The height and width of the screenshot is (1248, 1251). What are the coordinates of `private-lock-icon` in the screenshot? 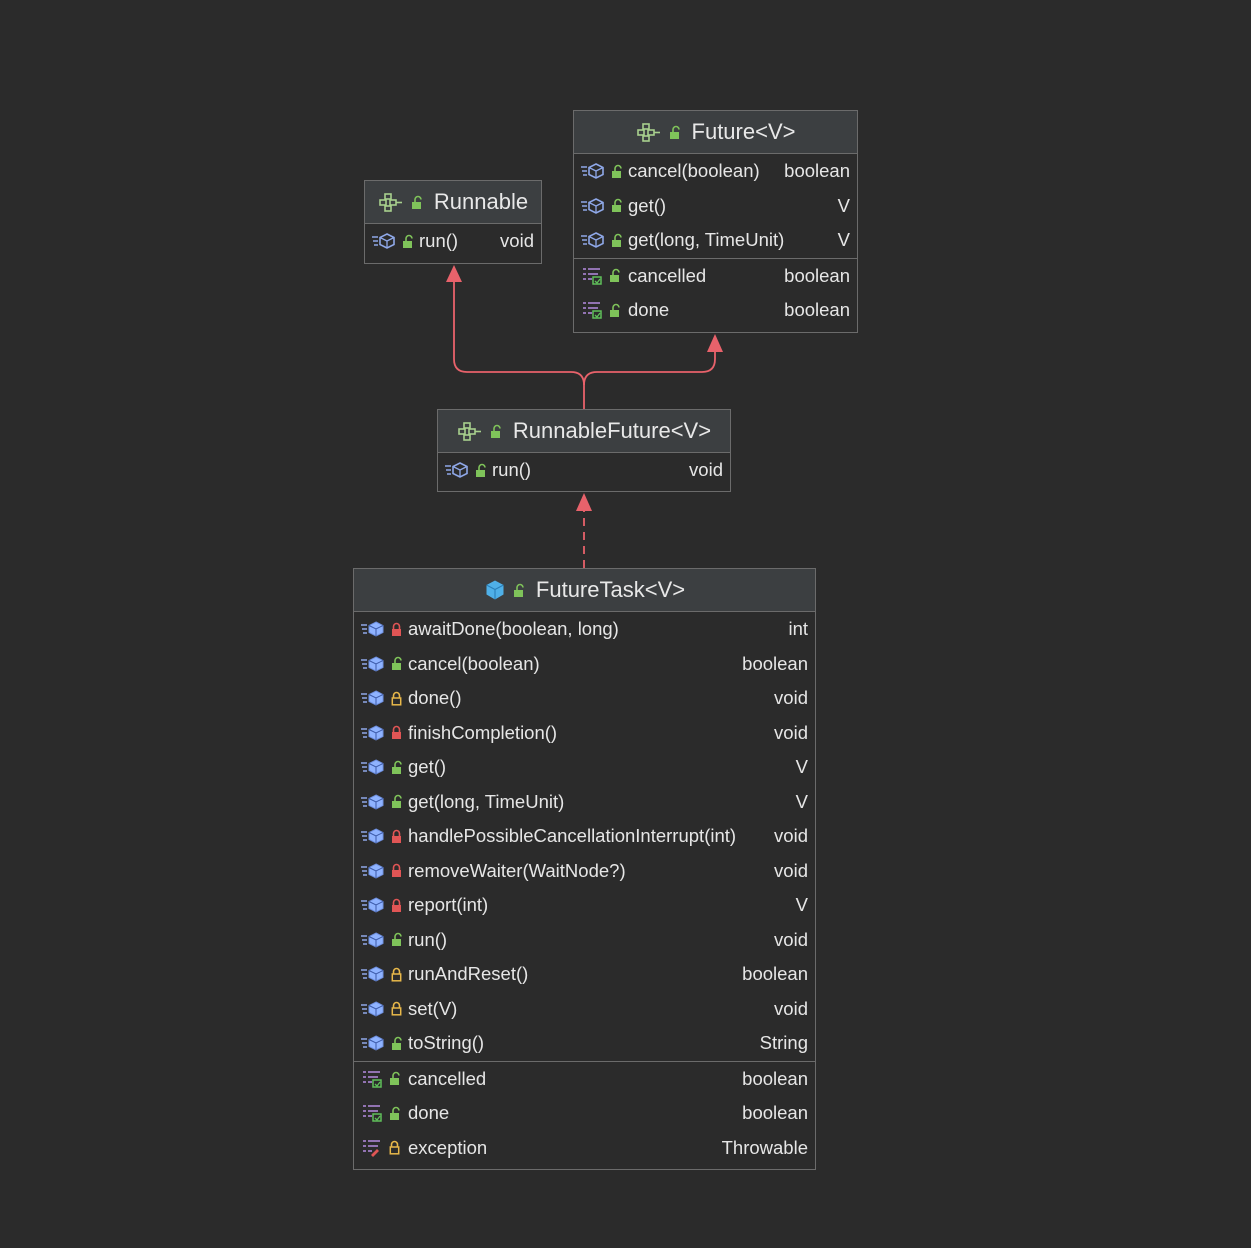 It's located at (396, 905).